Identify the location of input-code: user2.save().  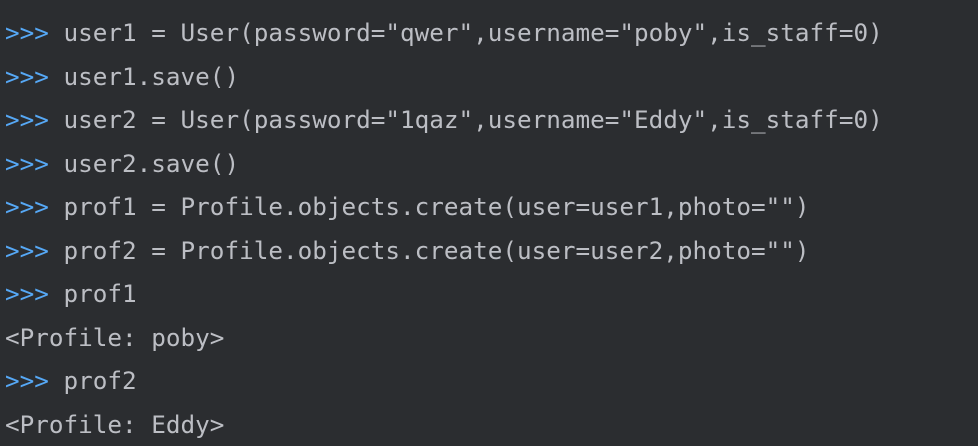
(151, 163).